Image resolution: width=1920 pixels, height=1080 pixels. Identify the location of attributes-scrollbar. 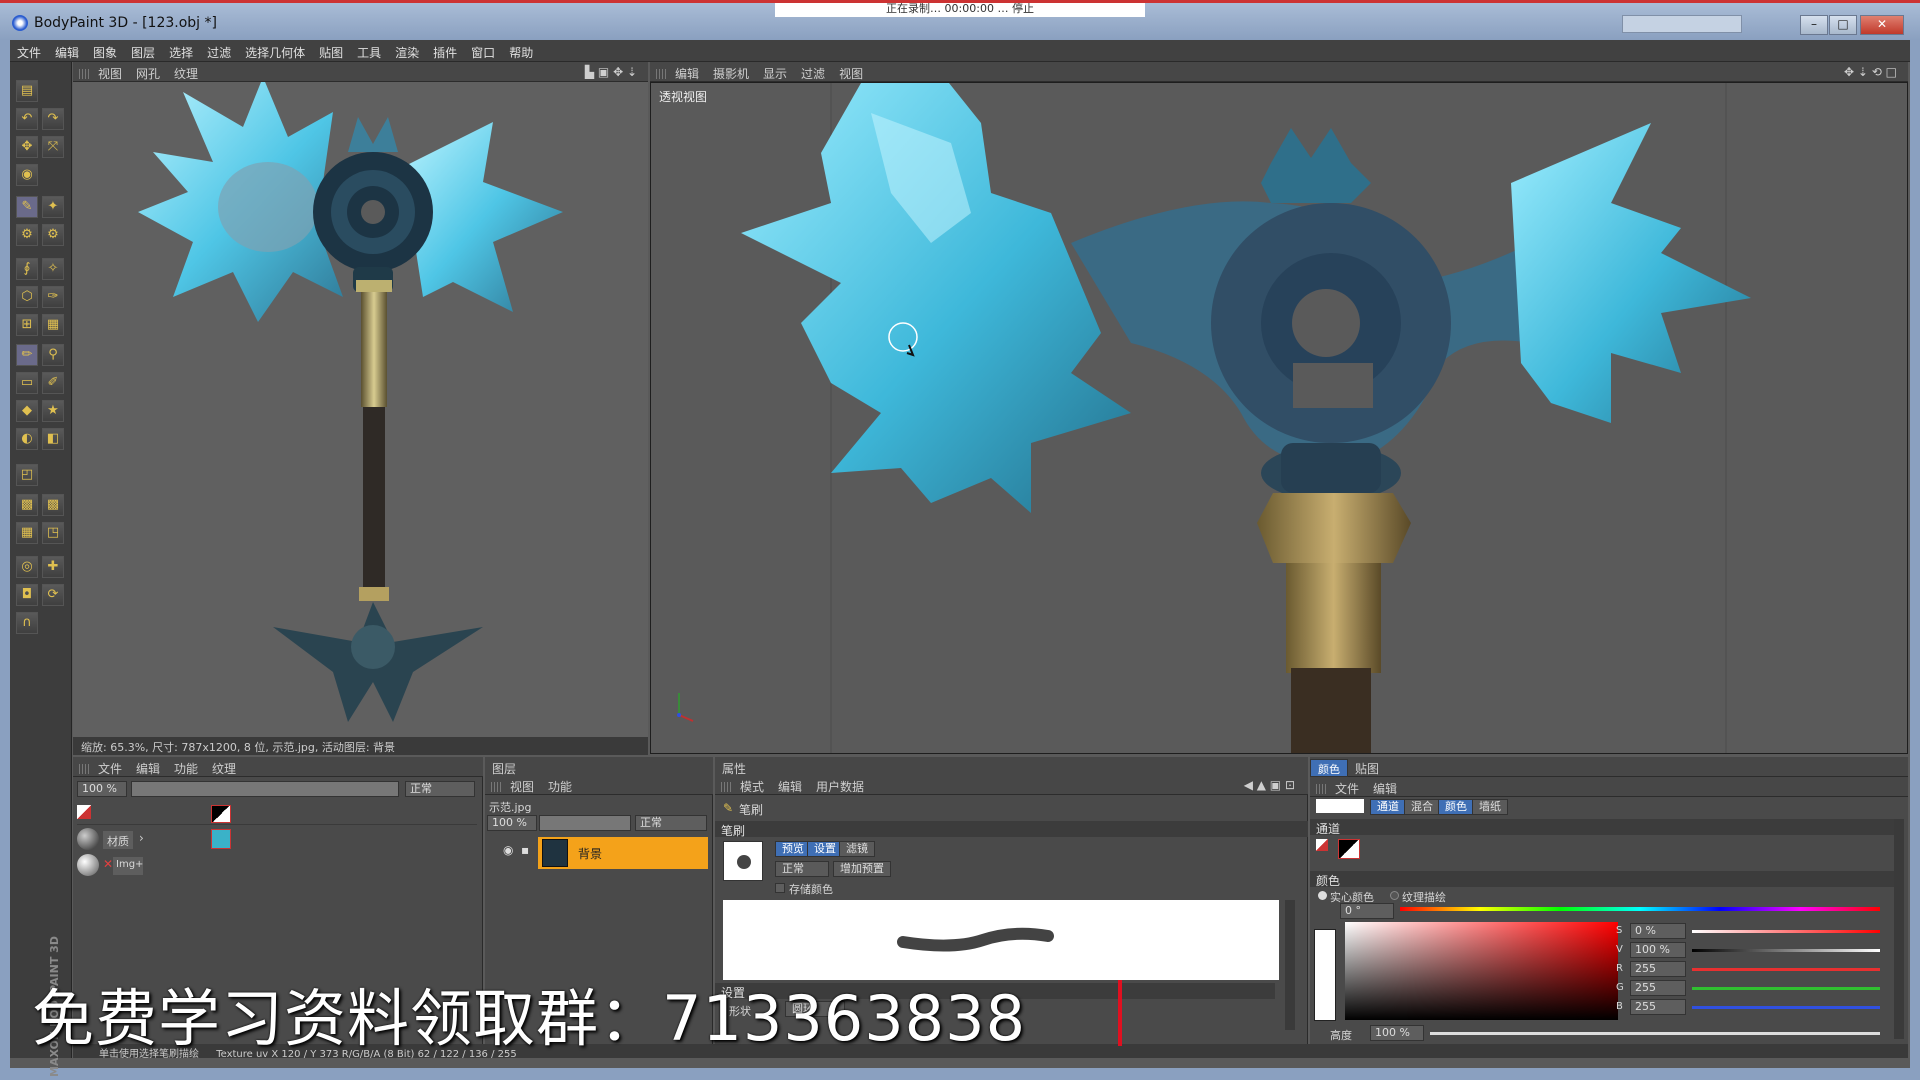
(1290, 965).